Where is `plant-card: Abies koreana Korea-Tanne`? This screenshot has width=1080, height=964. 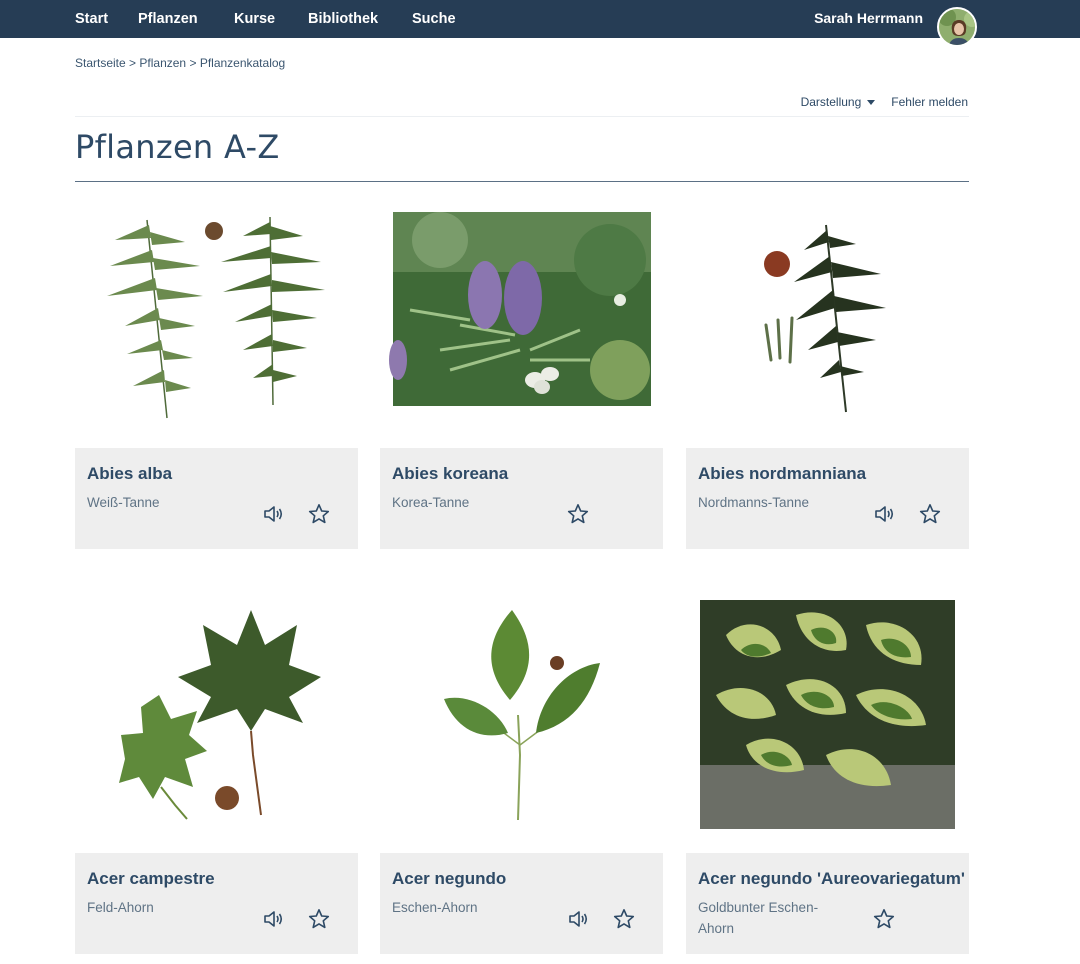 plant-card: Abies koreana Korea-Tanne is located at coordinates (521, 374).